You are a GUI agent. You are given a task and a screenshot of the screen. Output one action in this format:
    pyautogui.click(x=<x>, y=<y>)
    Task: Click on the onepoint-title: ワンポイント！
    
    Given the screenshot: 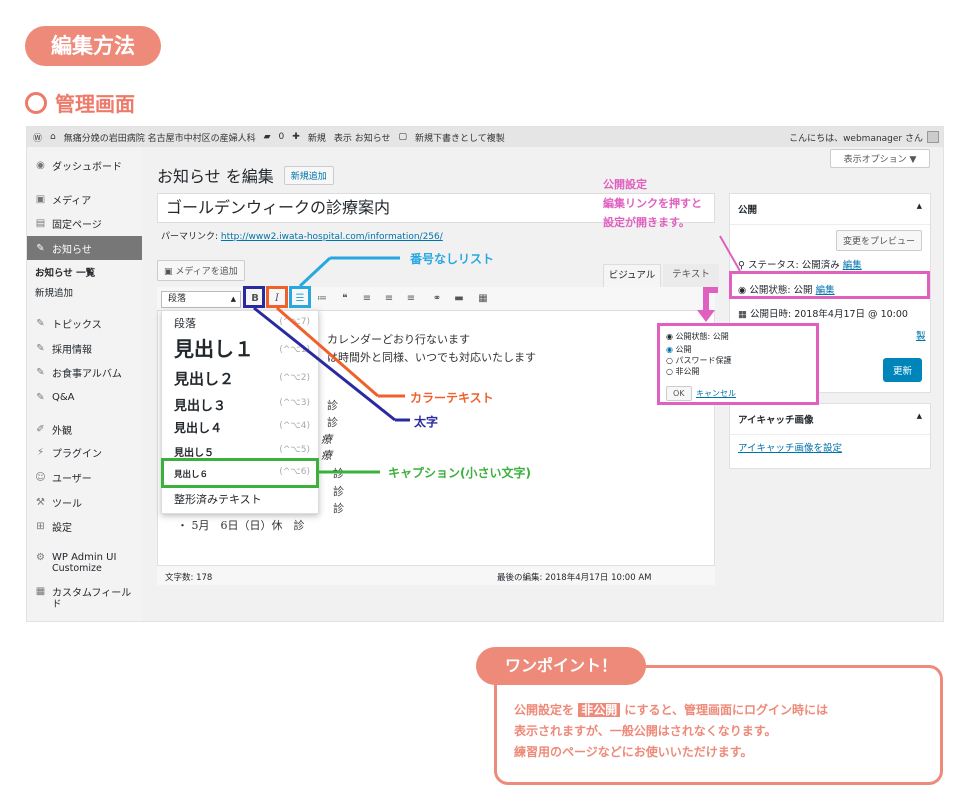 What is the action you would take?
    pyautogui.click(x=561, y=666)
    